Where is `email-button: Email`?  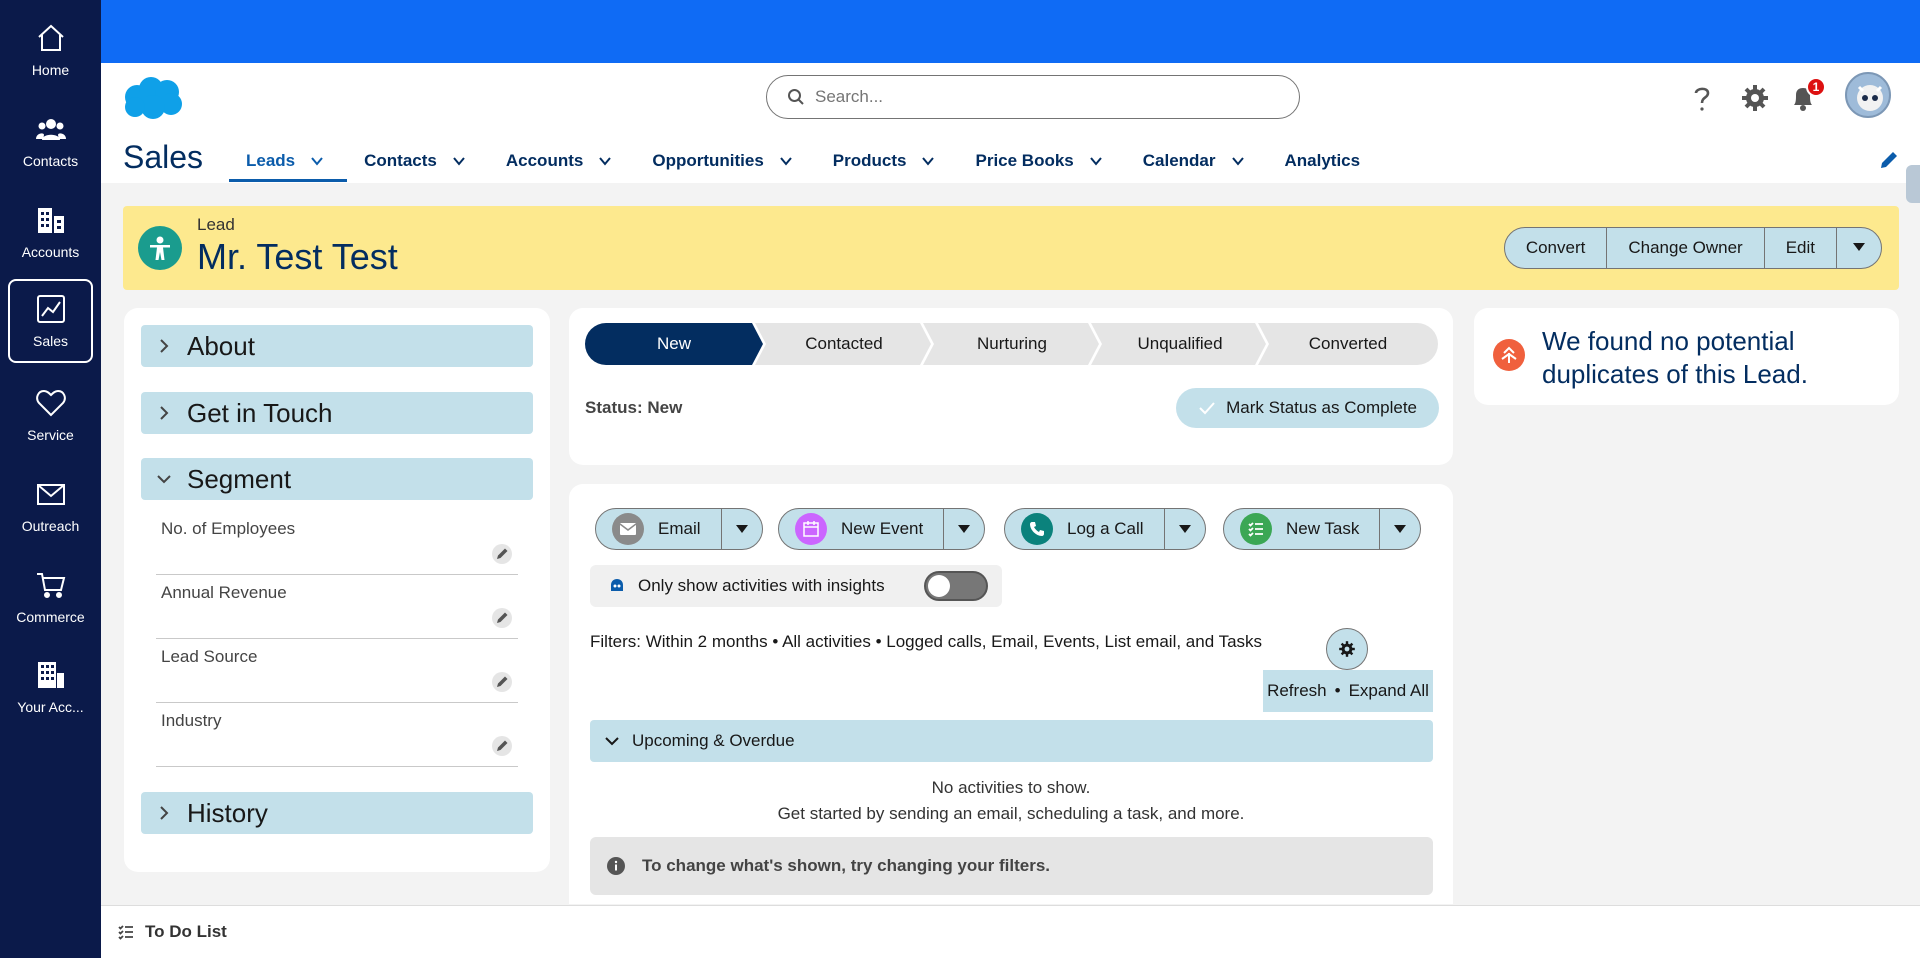
email-button: Email is located at coordinates (659, 529).